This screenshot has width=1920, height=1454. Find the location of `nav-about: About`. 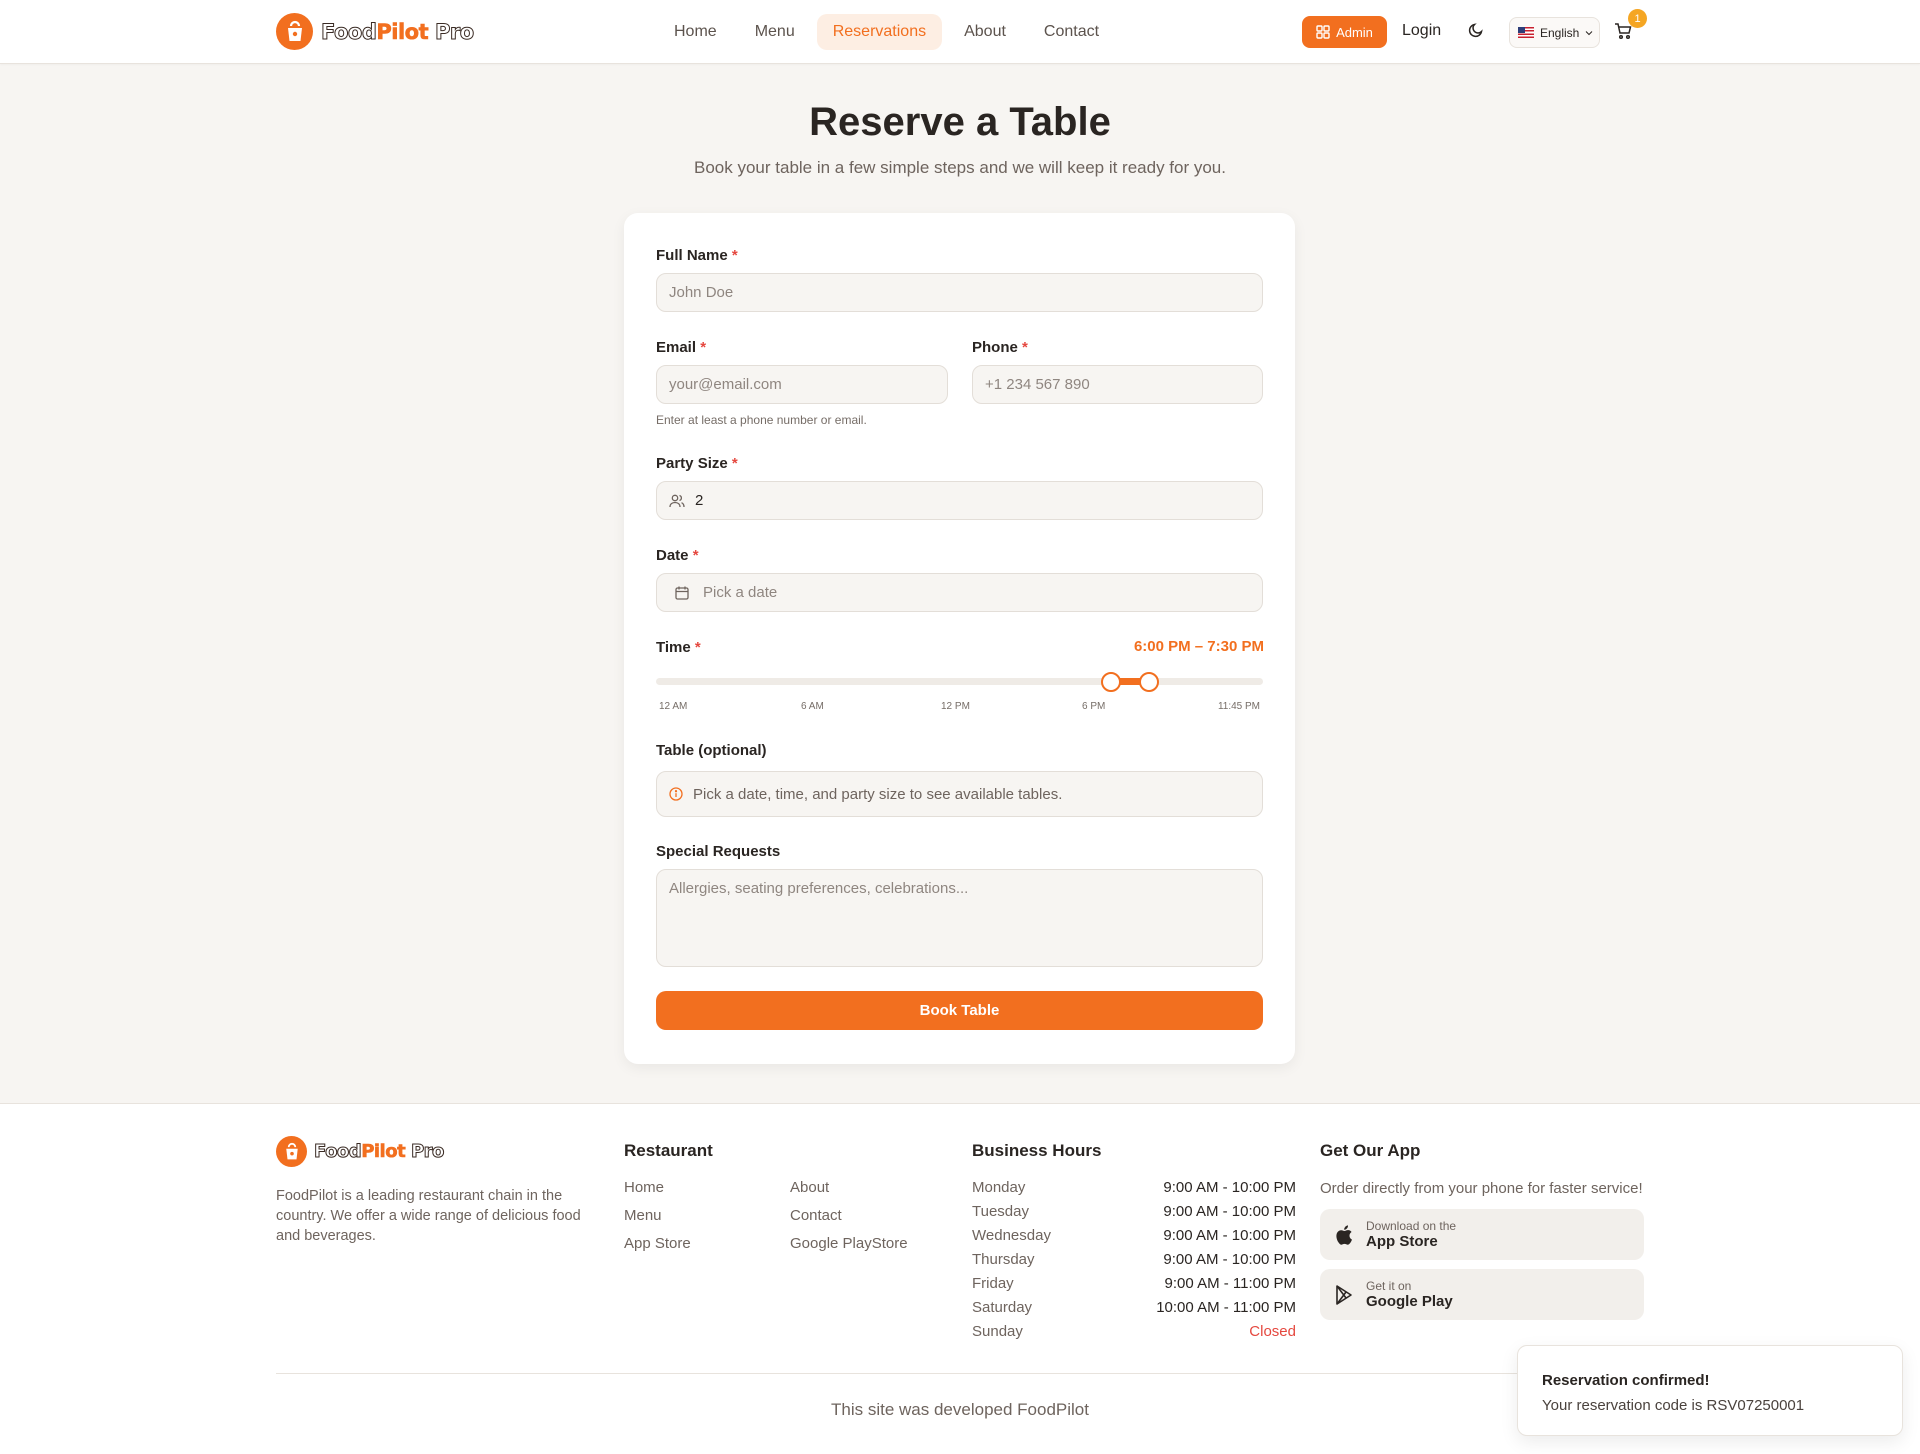

nav-about: About is located at coordinates (985, 32).